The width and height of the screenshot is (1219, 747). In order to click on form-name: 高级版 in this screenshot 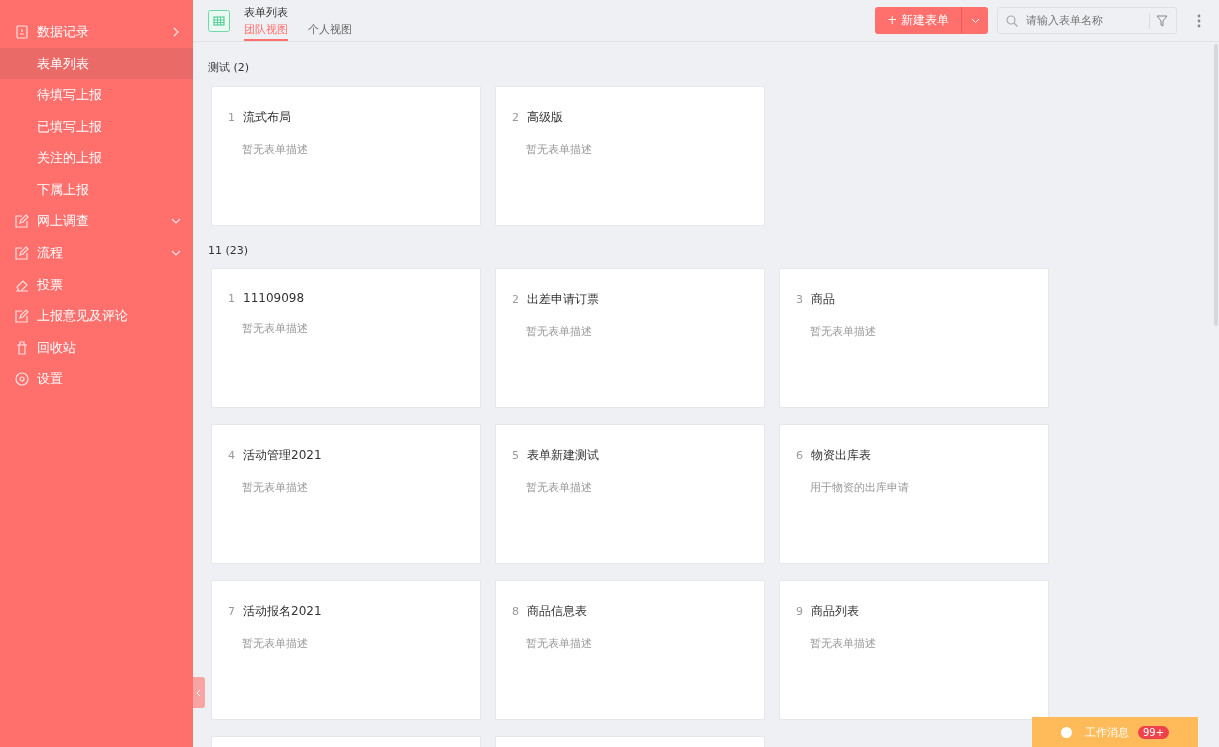, I will do `click(545, 117)`.